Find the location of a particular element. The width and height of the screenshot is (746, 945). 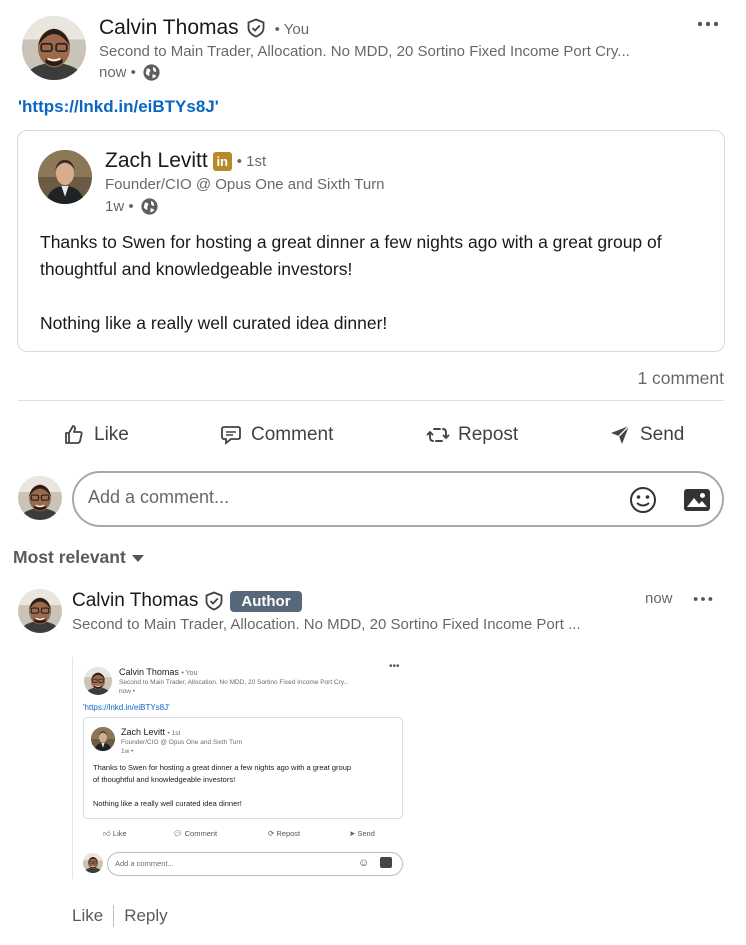

like-button: Like is located at coordinates (95, 435).